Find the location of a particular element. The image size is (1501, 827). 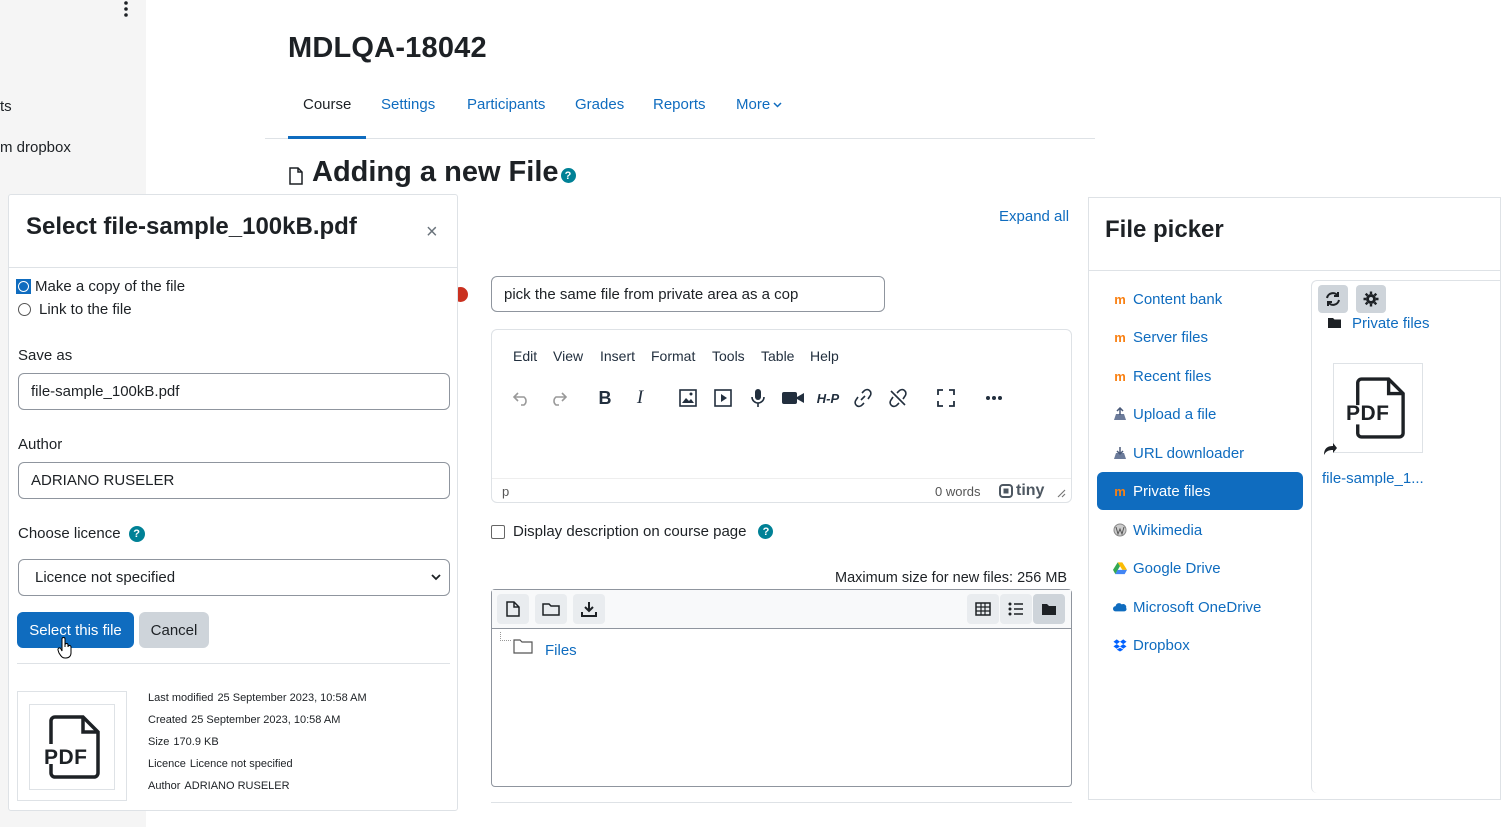

save-as-label: Save as is located at coordinates (45, 355).